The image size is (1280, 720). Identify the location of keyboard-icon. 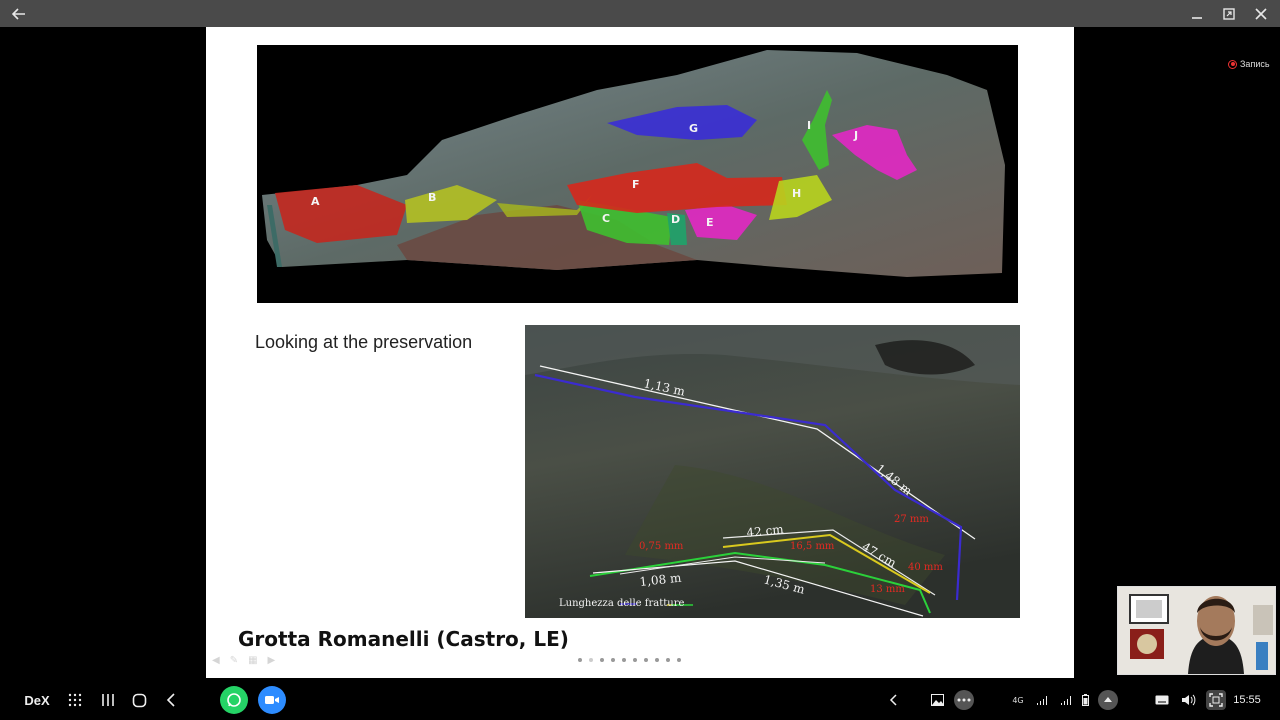
(1162, 700).